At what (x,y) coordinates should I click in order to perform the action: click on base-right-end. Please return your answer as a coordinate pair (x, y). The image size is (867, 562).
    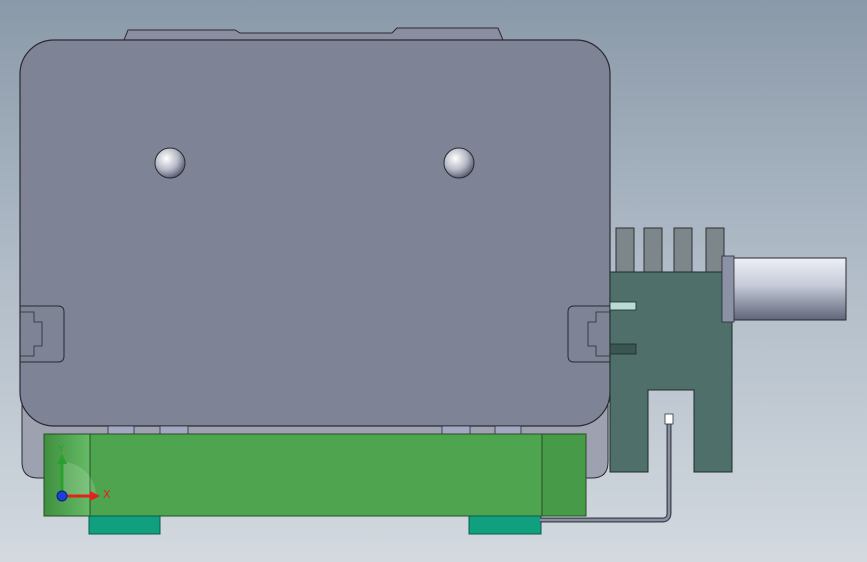
    Looking at the image, I should click on (564, 475).